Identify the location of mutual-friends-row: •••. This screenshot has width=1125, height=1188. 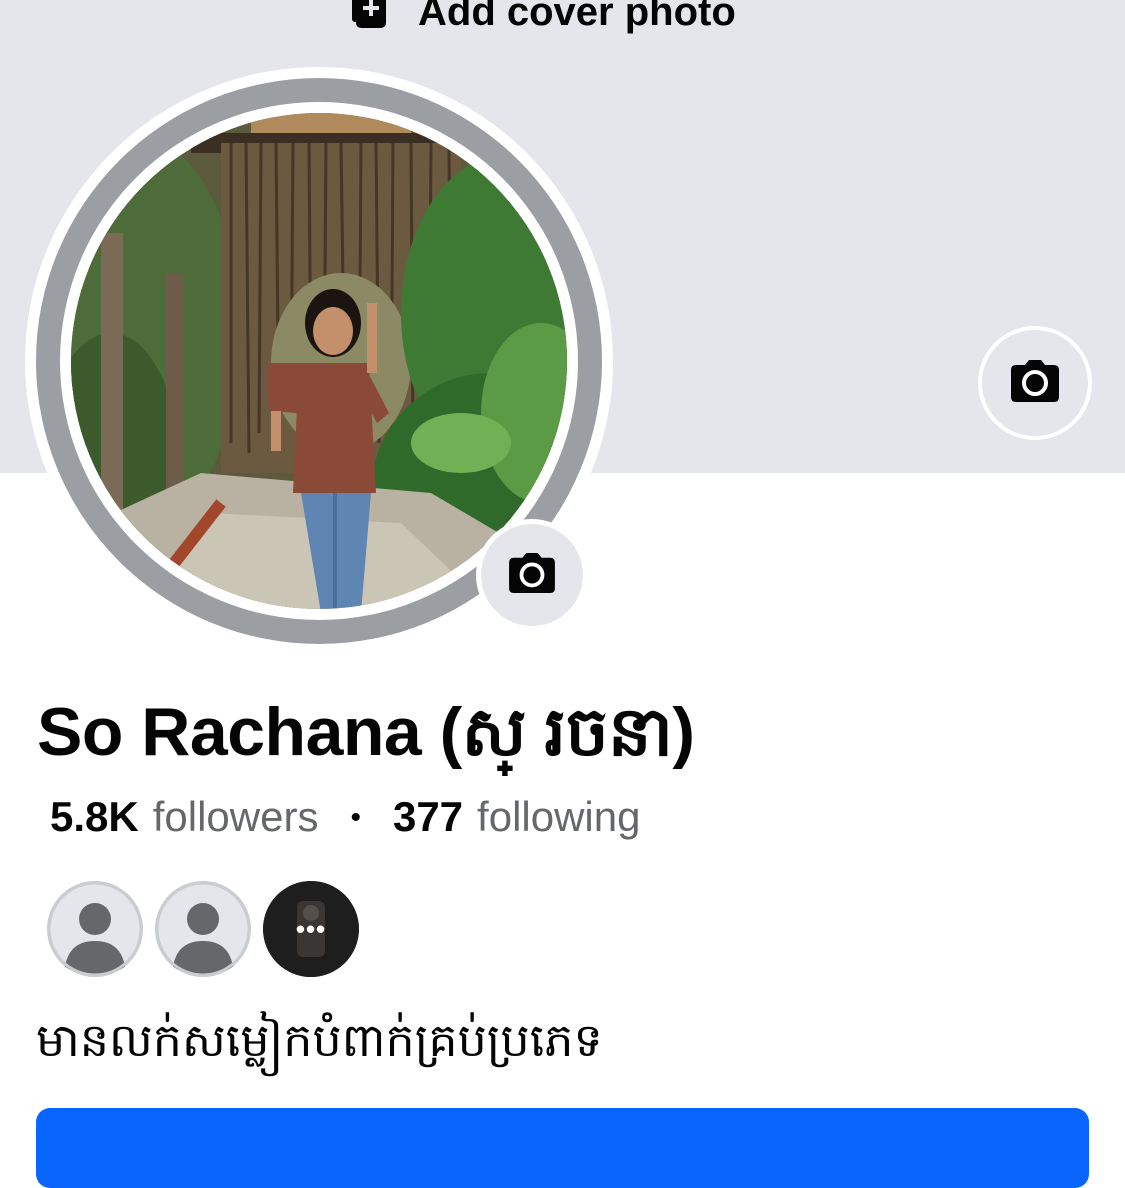
(203, 929).